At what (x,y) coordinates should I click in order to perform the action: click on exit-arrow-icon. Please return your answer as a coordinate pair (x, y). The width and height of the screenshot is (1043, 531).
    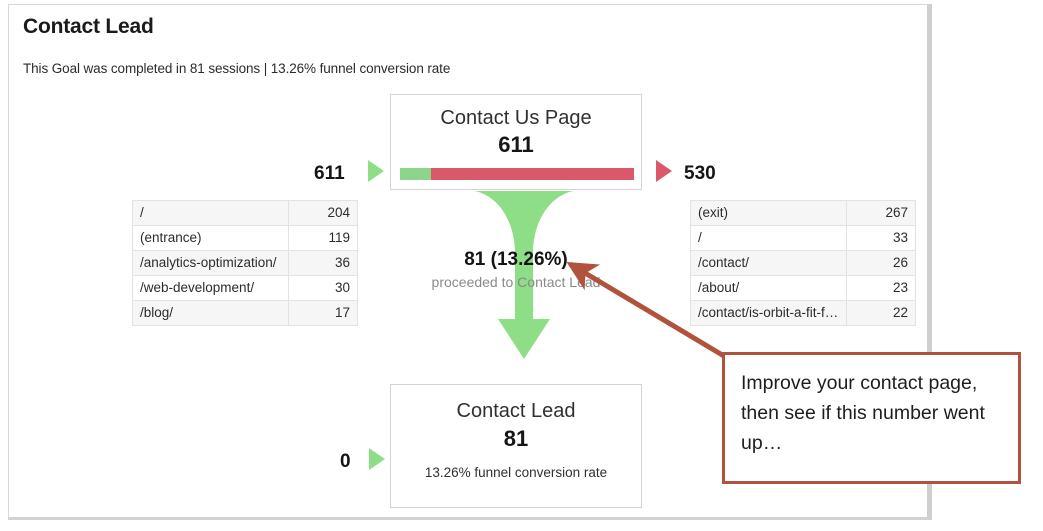
    Looking at the image, I should click on (664, 171).